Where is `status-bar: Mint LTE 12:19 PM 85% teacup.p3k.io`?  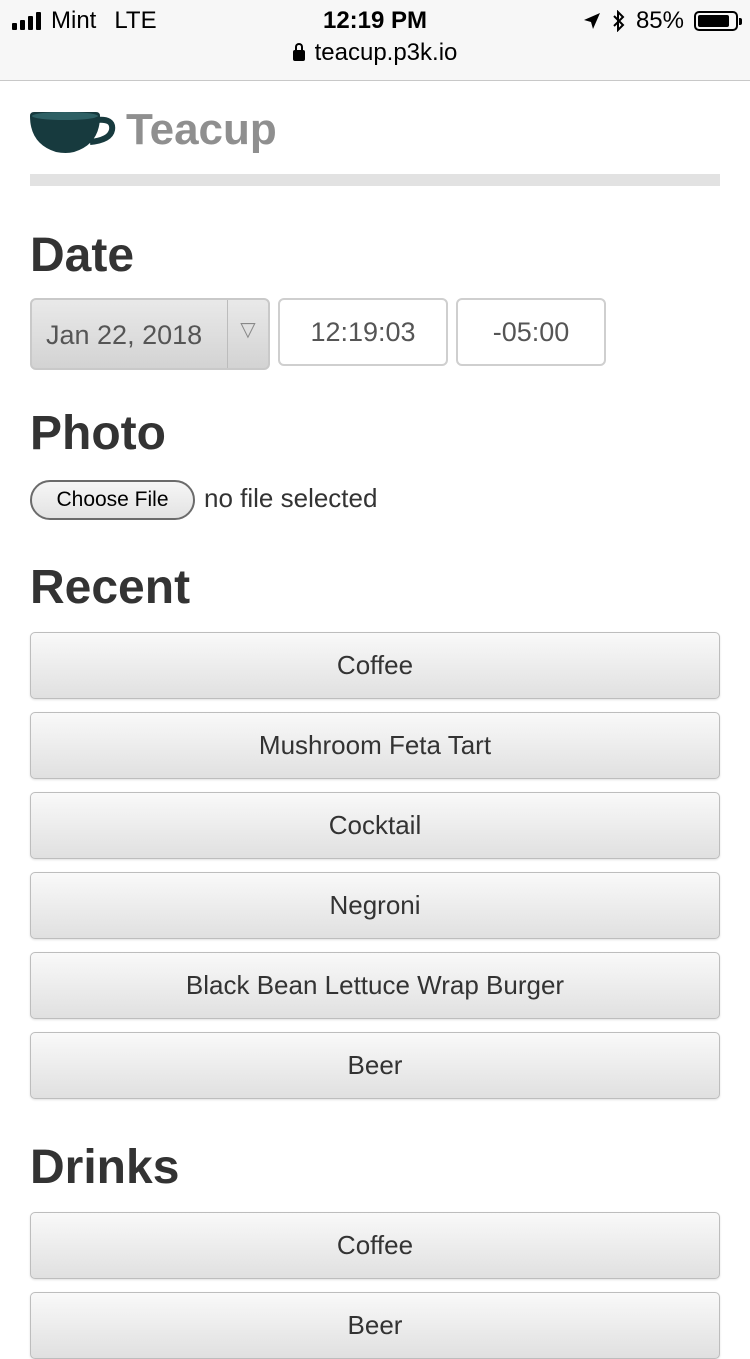
status-bar: Mint LTE 12:19 PM 85% teacup.p3k.io is located at coordinates (375, 40).